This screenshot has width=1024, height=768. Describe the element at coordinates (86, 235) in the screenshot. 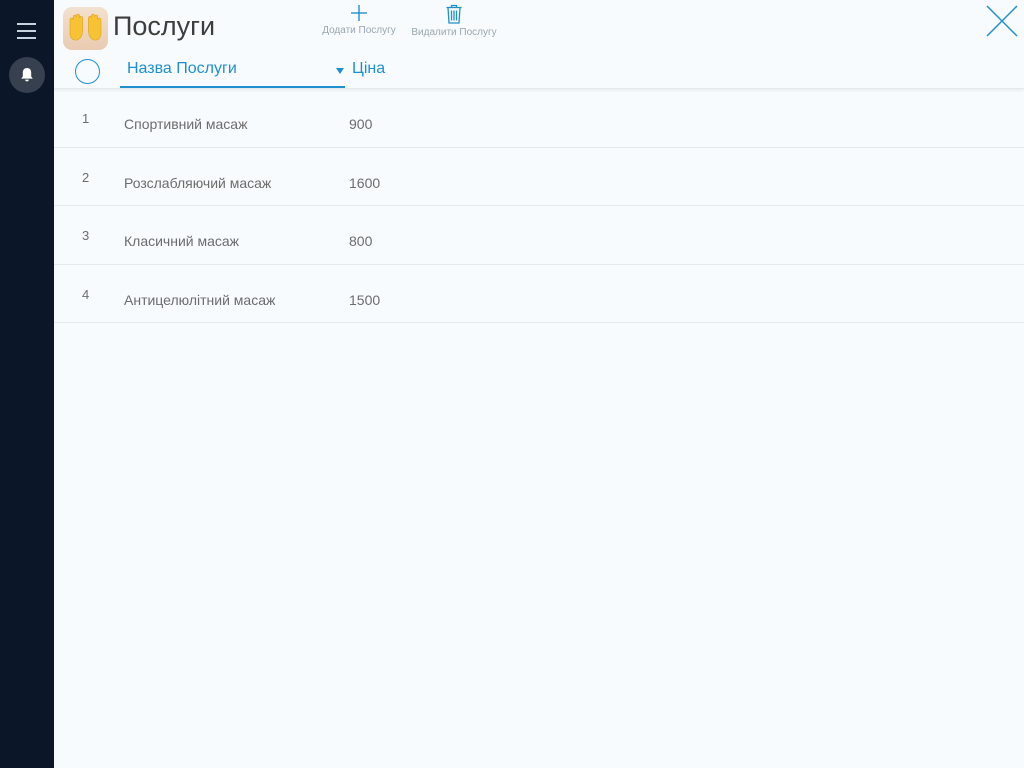

I see `row-number: 3` at that location.